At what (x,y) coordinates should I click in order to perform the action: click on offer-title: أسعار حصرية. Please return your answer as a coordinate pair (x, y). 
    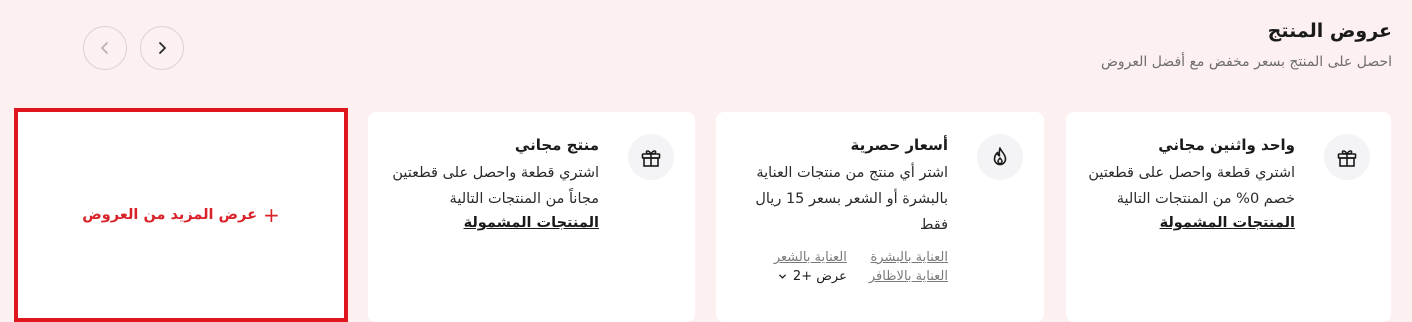
    Looking at the image, I should click on (899, 145).